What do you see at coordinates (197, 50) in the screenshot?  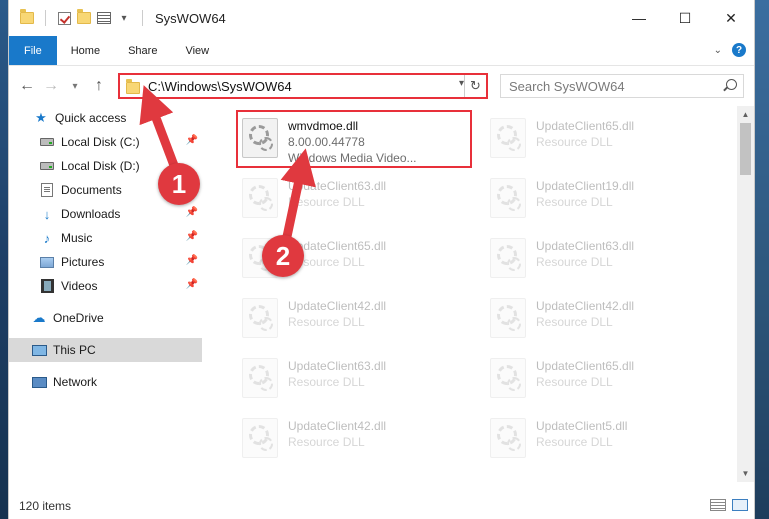 I see `tab-view: View` at bounding box center [197, 50].